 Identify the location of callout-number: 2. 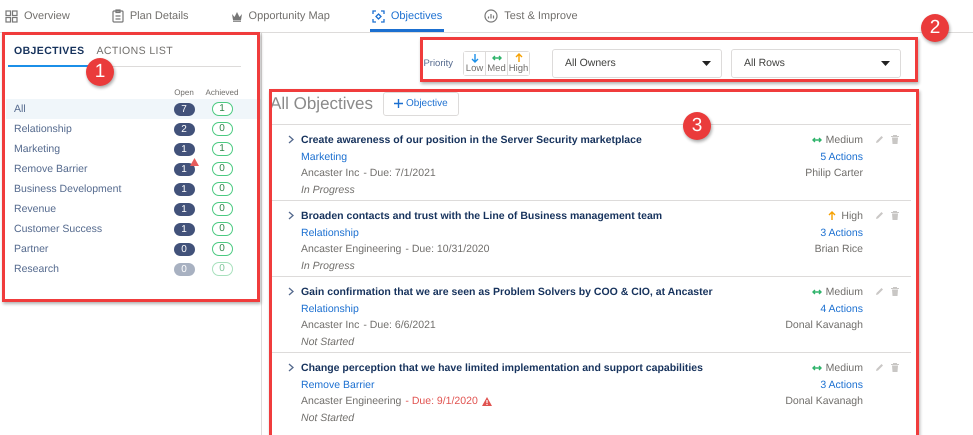
(935, 28).